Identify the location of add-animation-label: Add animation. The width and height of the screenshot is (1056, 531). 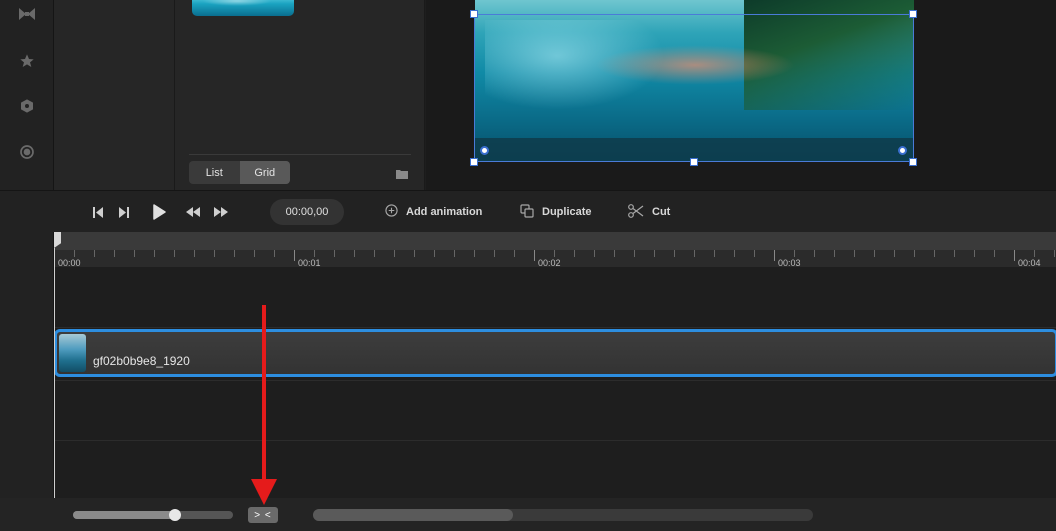
(444, 212).